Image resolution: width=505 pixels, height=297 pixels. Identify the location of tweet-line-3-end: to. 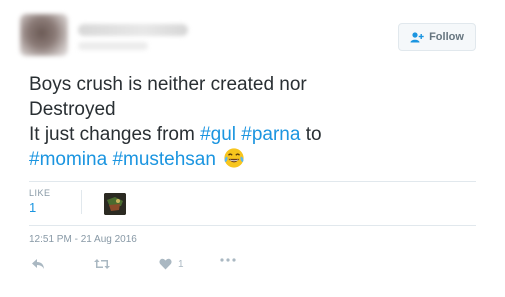
(311, 134).